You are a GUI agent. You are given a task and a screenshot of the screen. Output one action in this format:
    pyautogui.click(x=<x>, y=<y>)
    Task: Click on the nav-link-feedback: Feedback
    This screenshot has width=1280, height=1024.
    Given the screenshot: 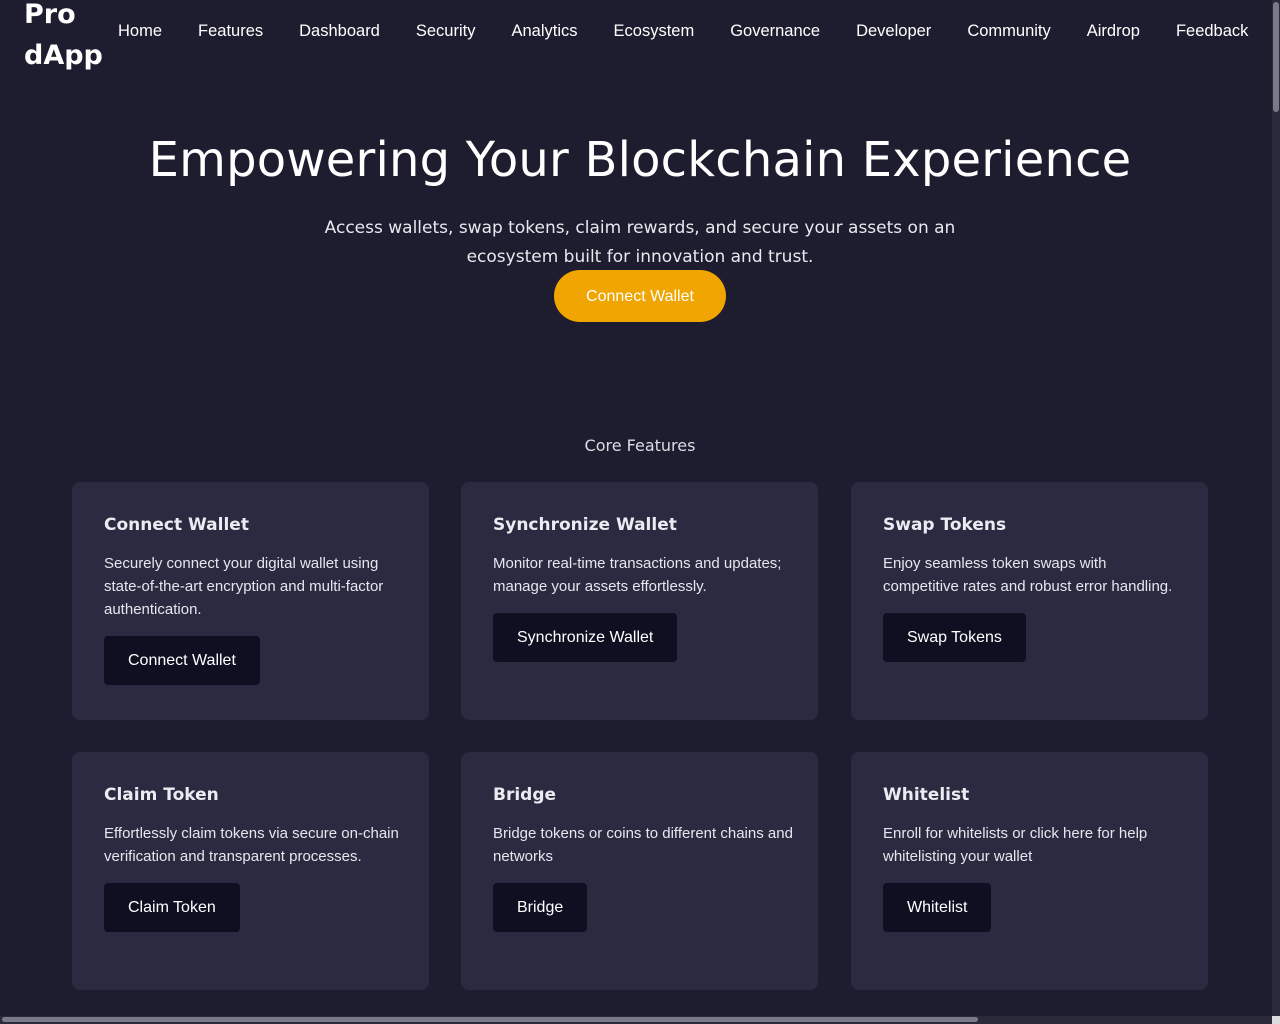 What is the action you would take?
    pyautogui.click(x=1212, y=31)
    